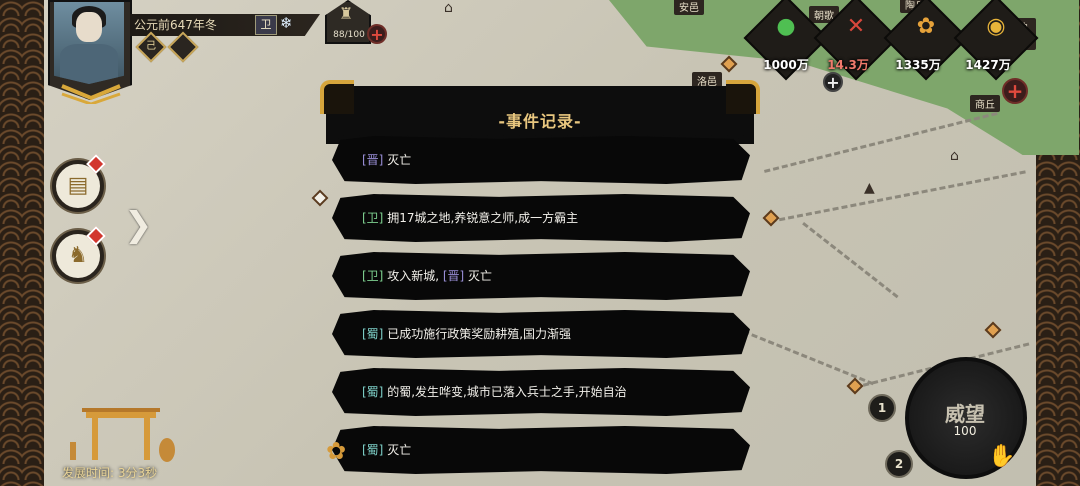  I want to click on event-item: [蜀] 已成功施行政策奖励耕殖,国力渐强, so click(541, 334).